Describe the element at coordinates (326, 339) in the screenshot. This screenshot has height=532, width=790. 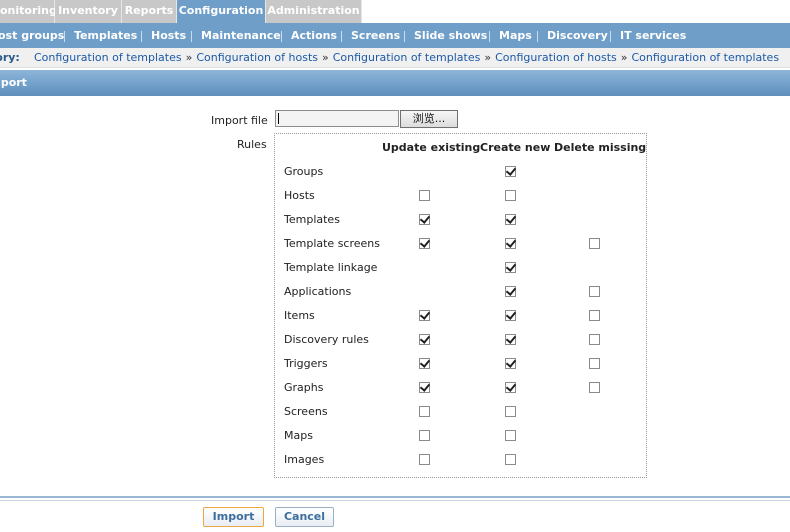
I see `rule-label: Discovery rules` at that location.